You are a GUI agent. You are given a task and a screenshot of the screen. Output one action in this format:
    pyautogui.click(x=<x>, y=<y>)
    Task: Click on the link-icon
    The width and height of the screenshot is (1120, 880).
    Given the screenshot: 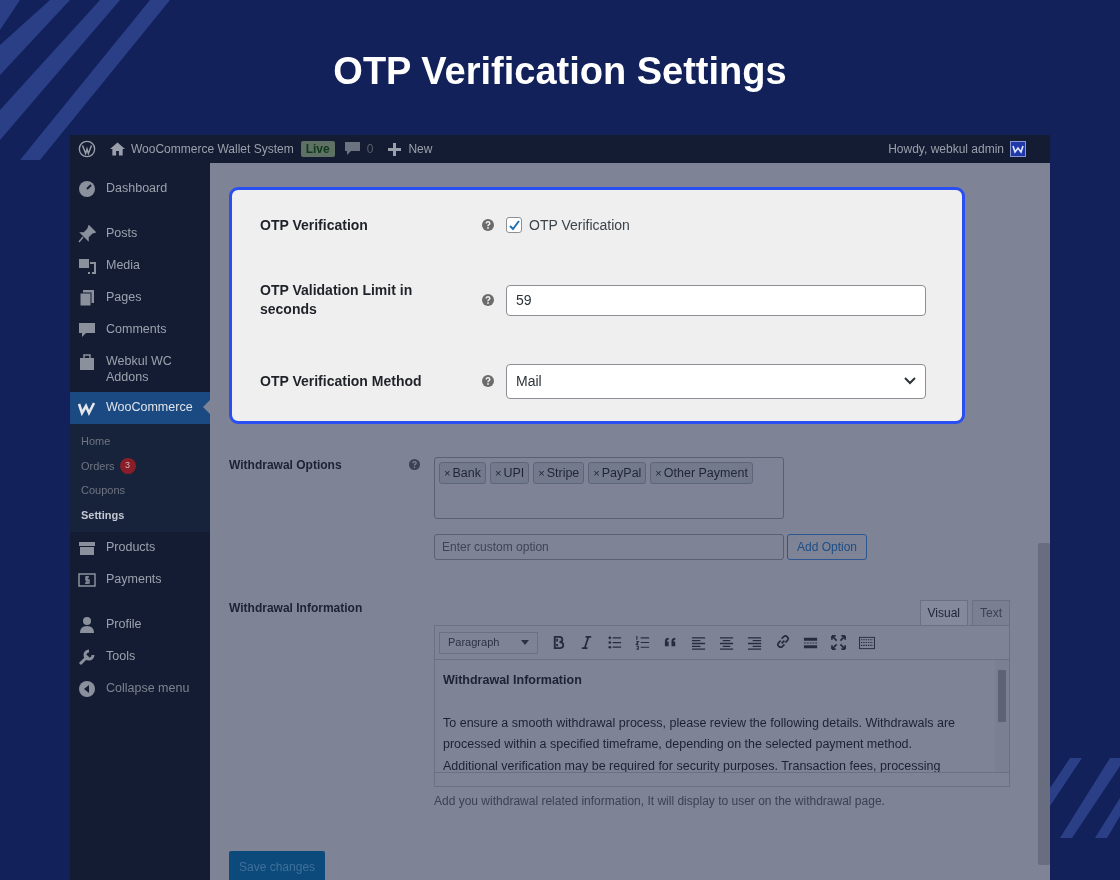 What is the action you would take?
    pyautogui.click(x=783, y=642)
    